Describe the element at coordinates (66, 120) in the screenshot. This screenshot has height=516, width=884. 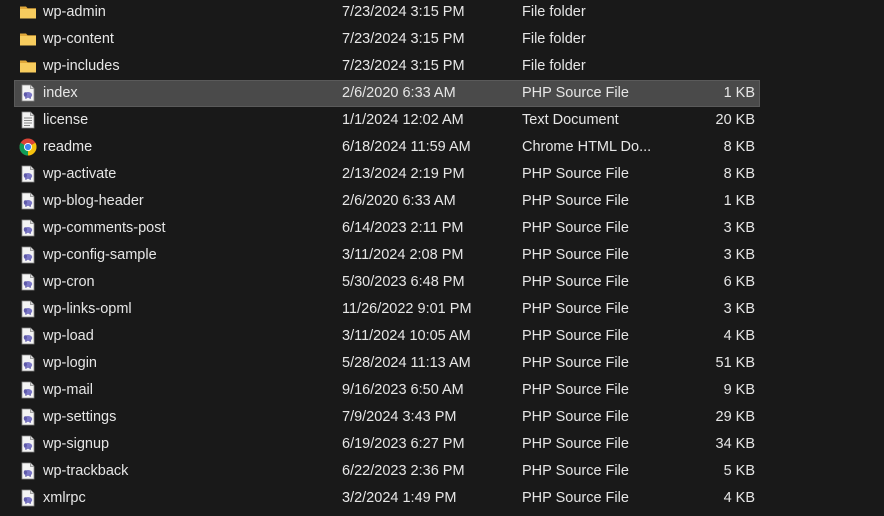
I see `file-name: license` at that location.